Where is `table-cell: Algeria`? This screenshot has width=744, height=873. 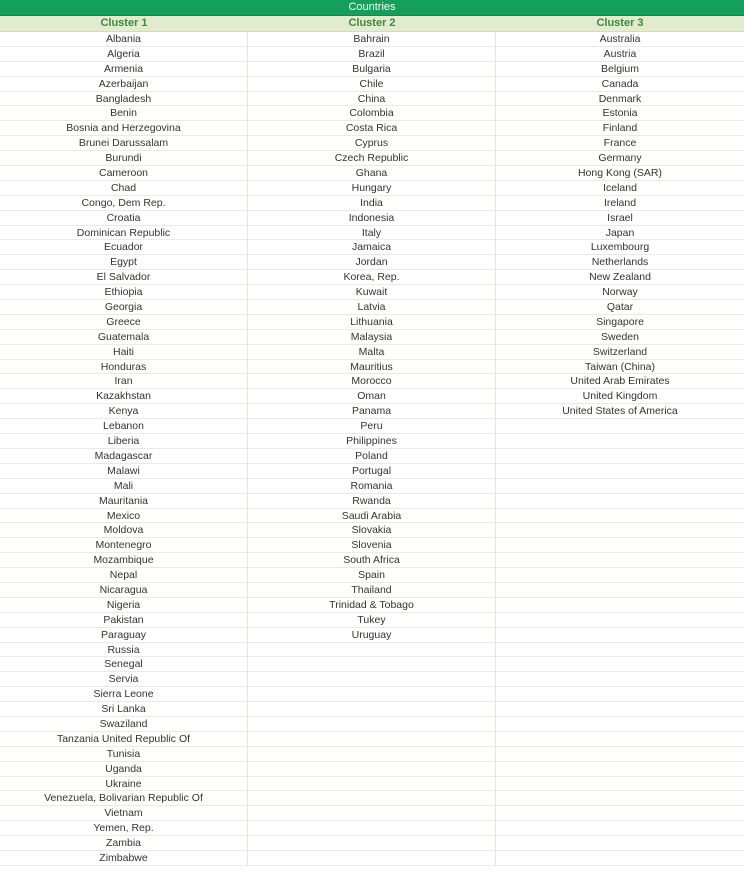 table-cell: Algeria is located at coordinates (123, 54).